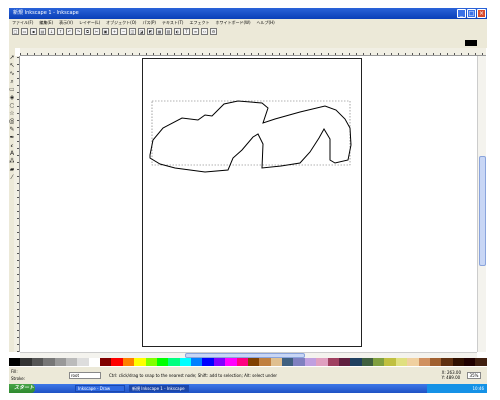  Describe the element at coordinates (482, 211) in the screenshot. I see `vertical-scroll-thumb` at that location.